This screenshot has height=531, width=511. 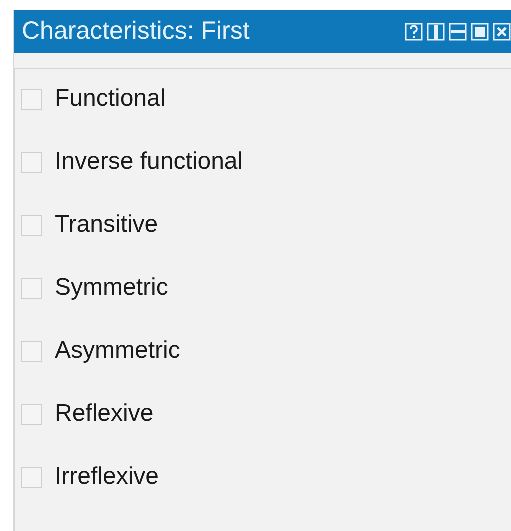 What do you see at coordinates (480, 31) in the screenshot?
I see `maximize-icon` at bounding box center [480, 31].